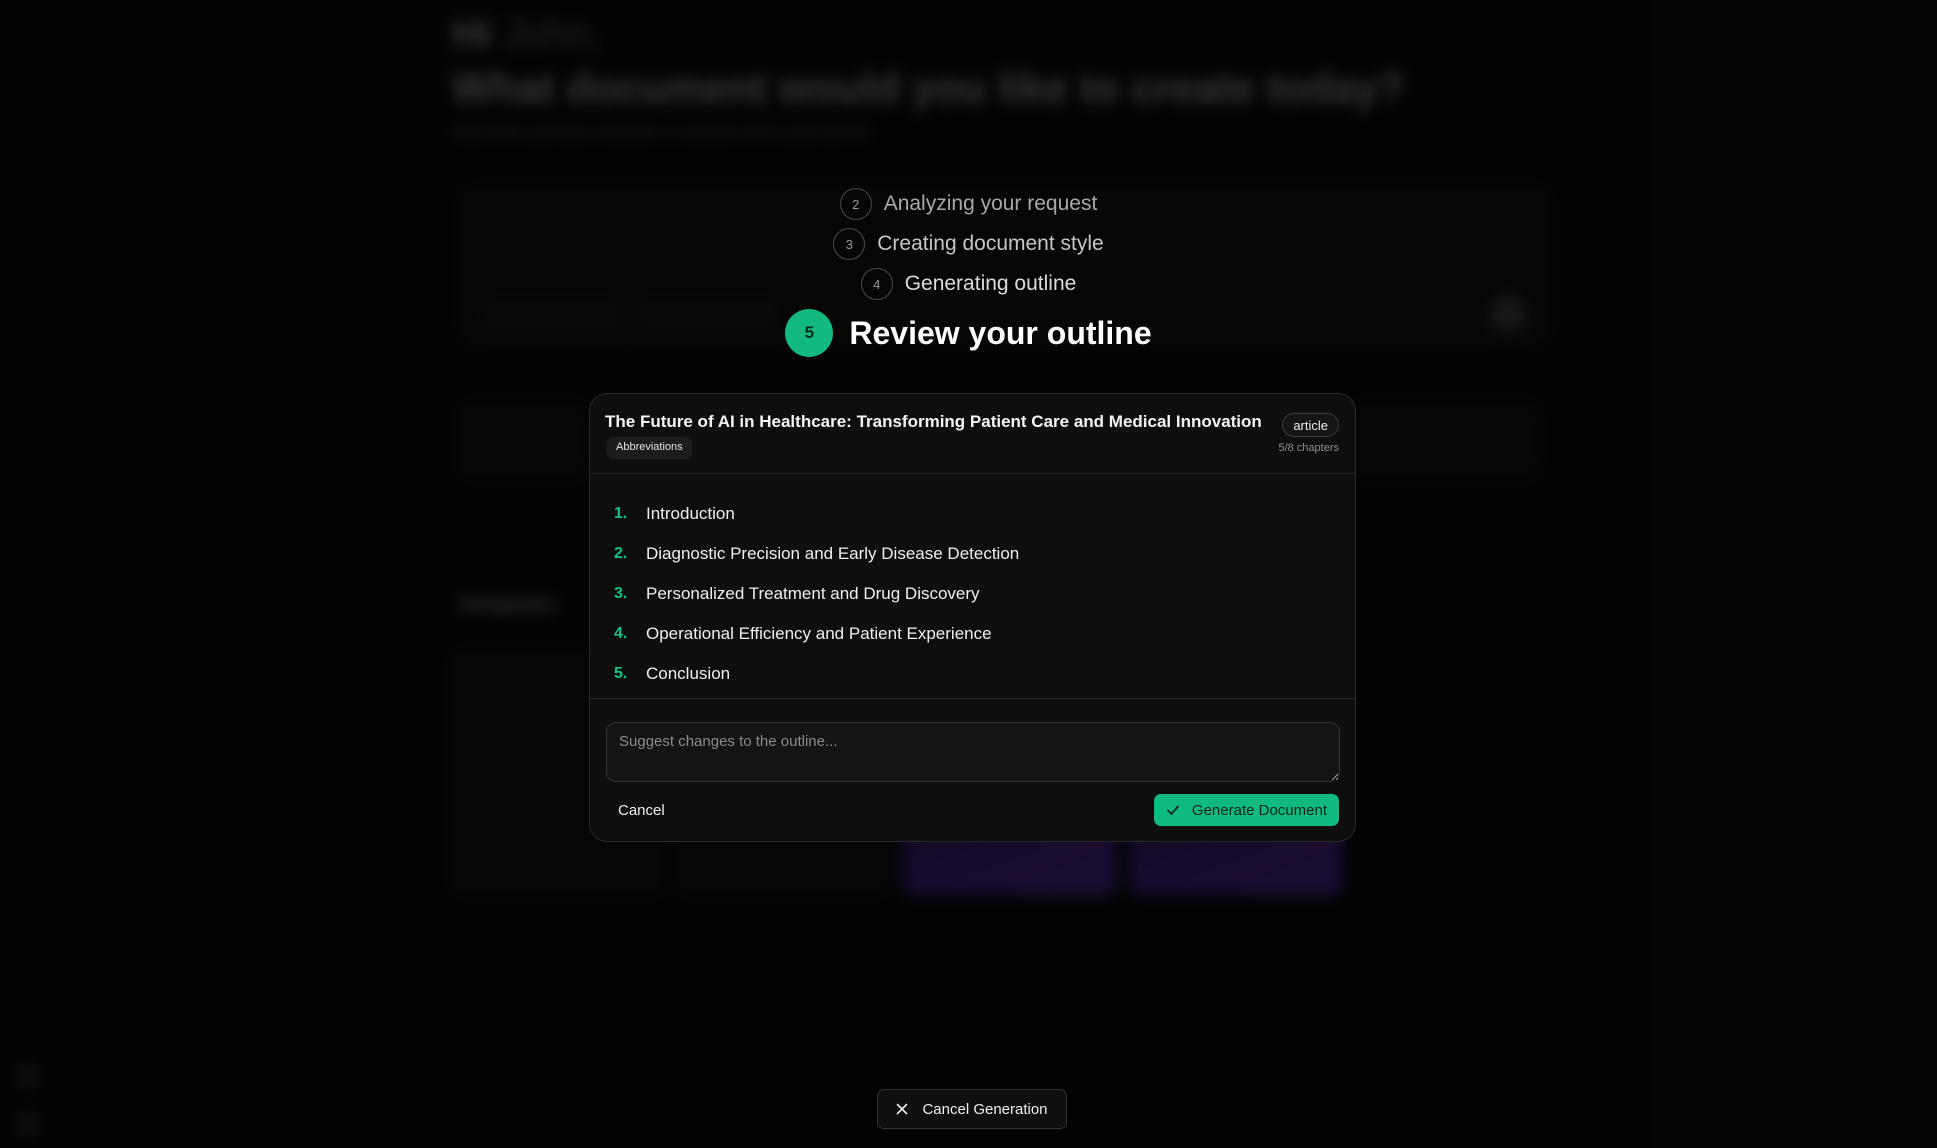 The width and height of the screenshot is (1937, 1148). What do you see at coordinates (990, 243) in the screenshot?
I see `step-label: Creating document style` at bounding box center [990, 243].